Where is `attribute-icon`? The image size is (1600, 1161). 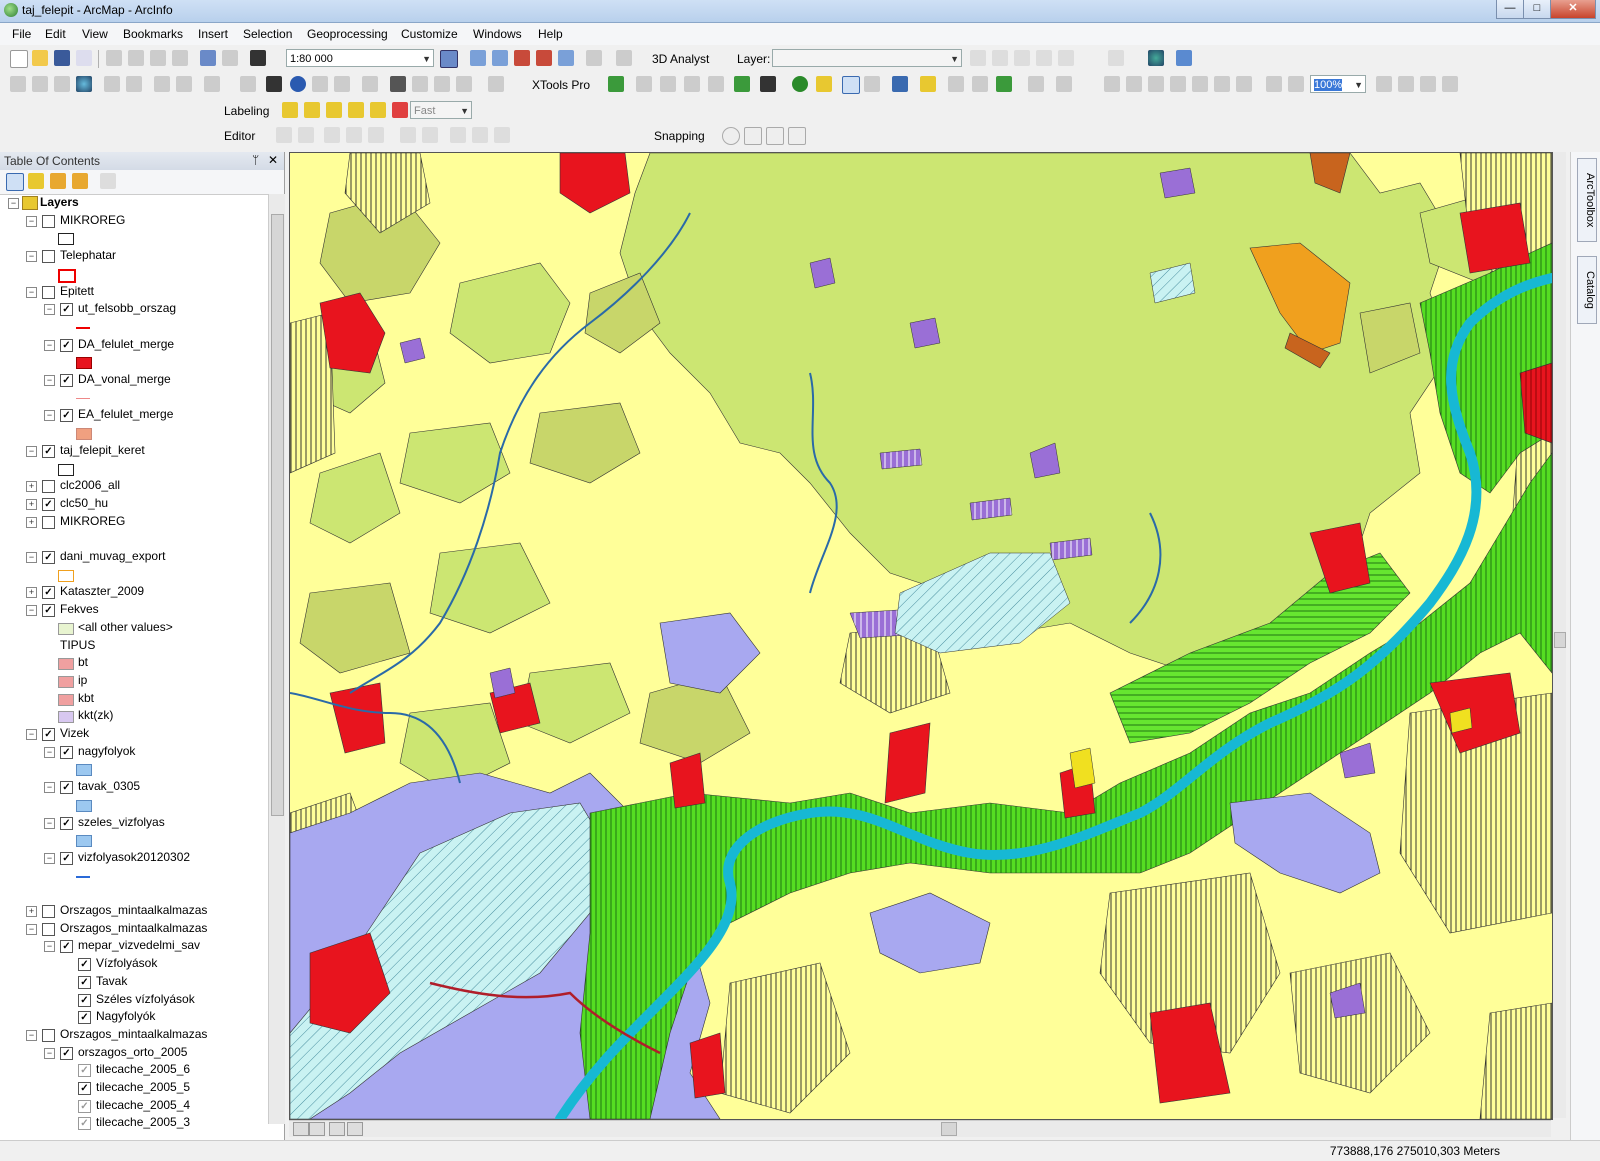
attribute-icon is located at coordinates (956, 84).